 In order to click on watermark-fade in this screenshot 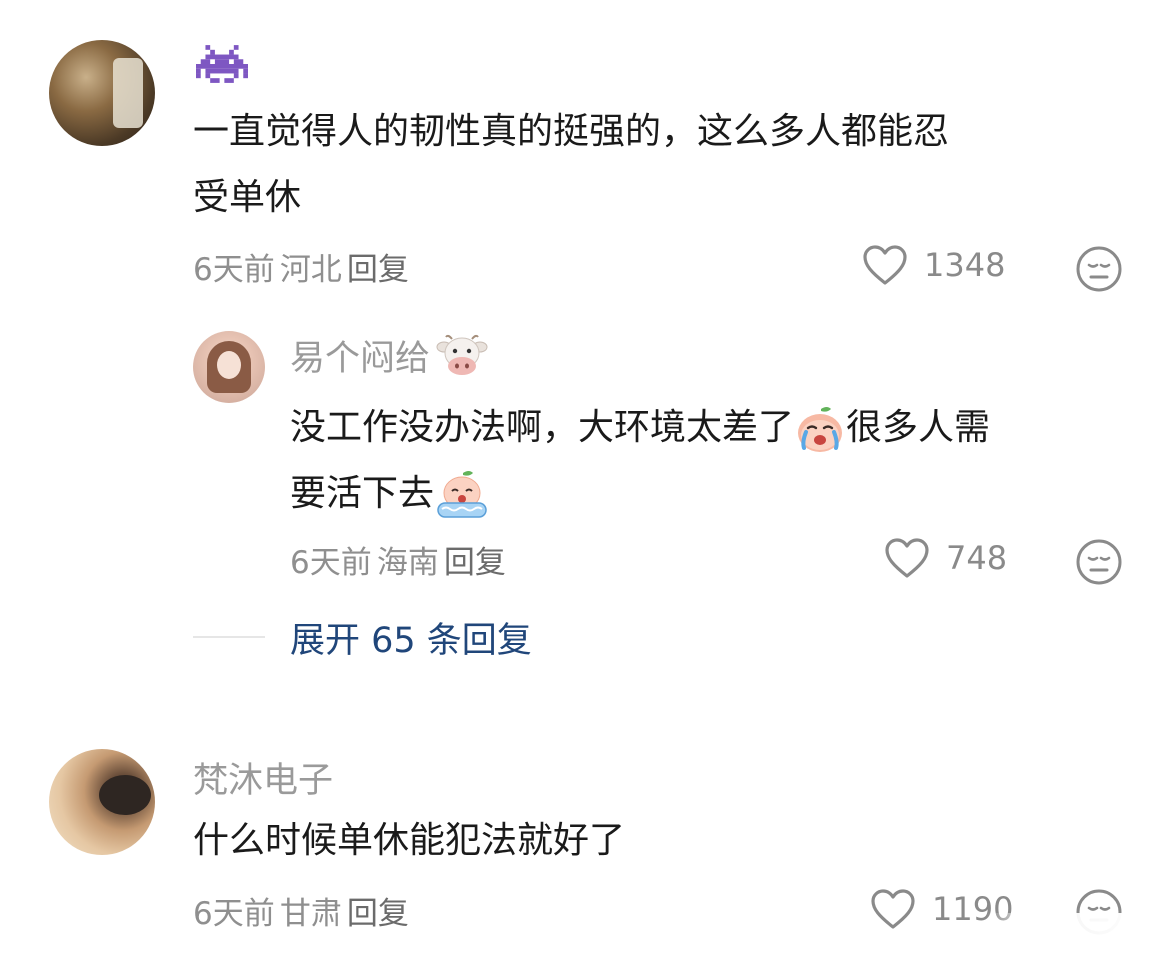, I will do `click(1071, 933)`.